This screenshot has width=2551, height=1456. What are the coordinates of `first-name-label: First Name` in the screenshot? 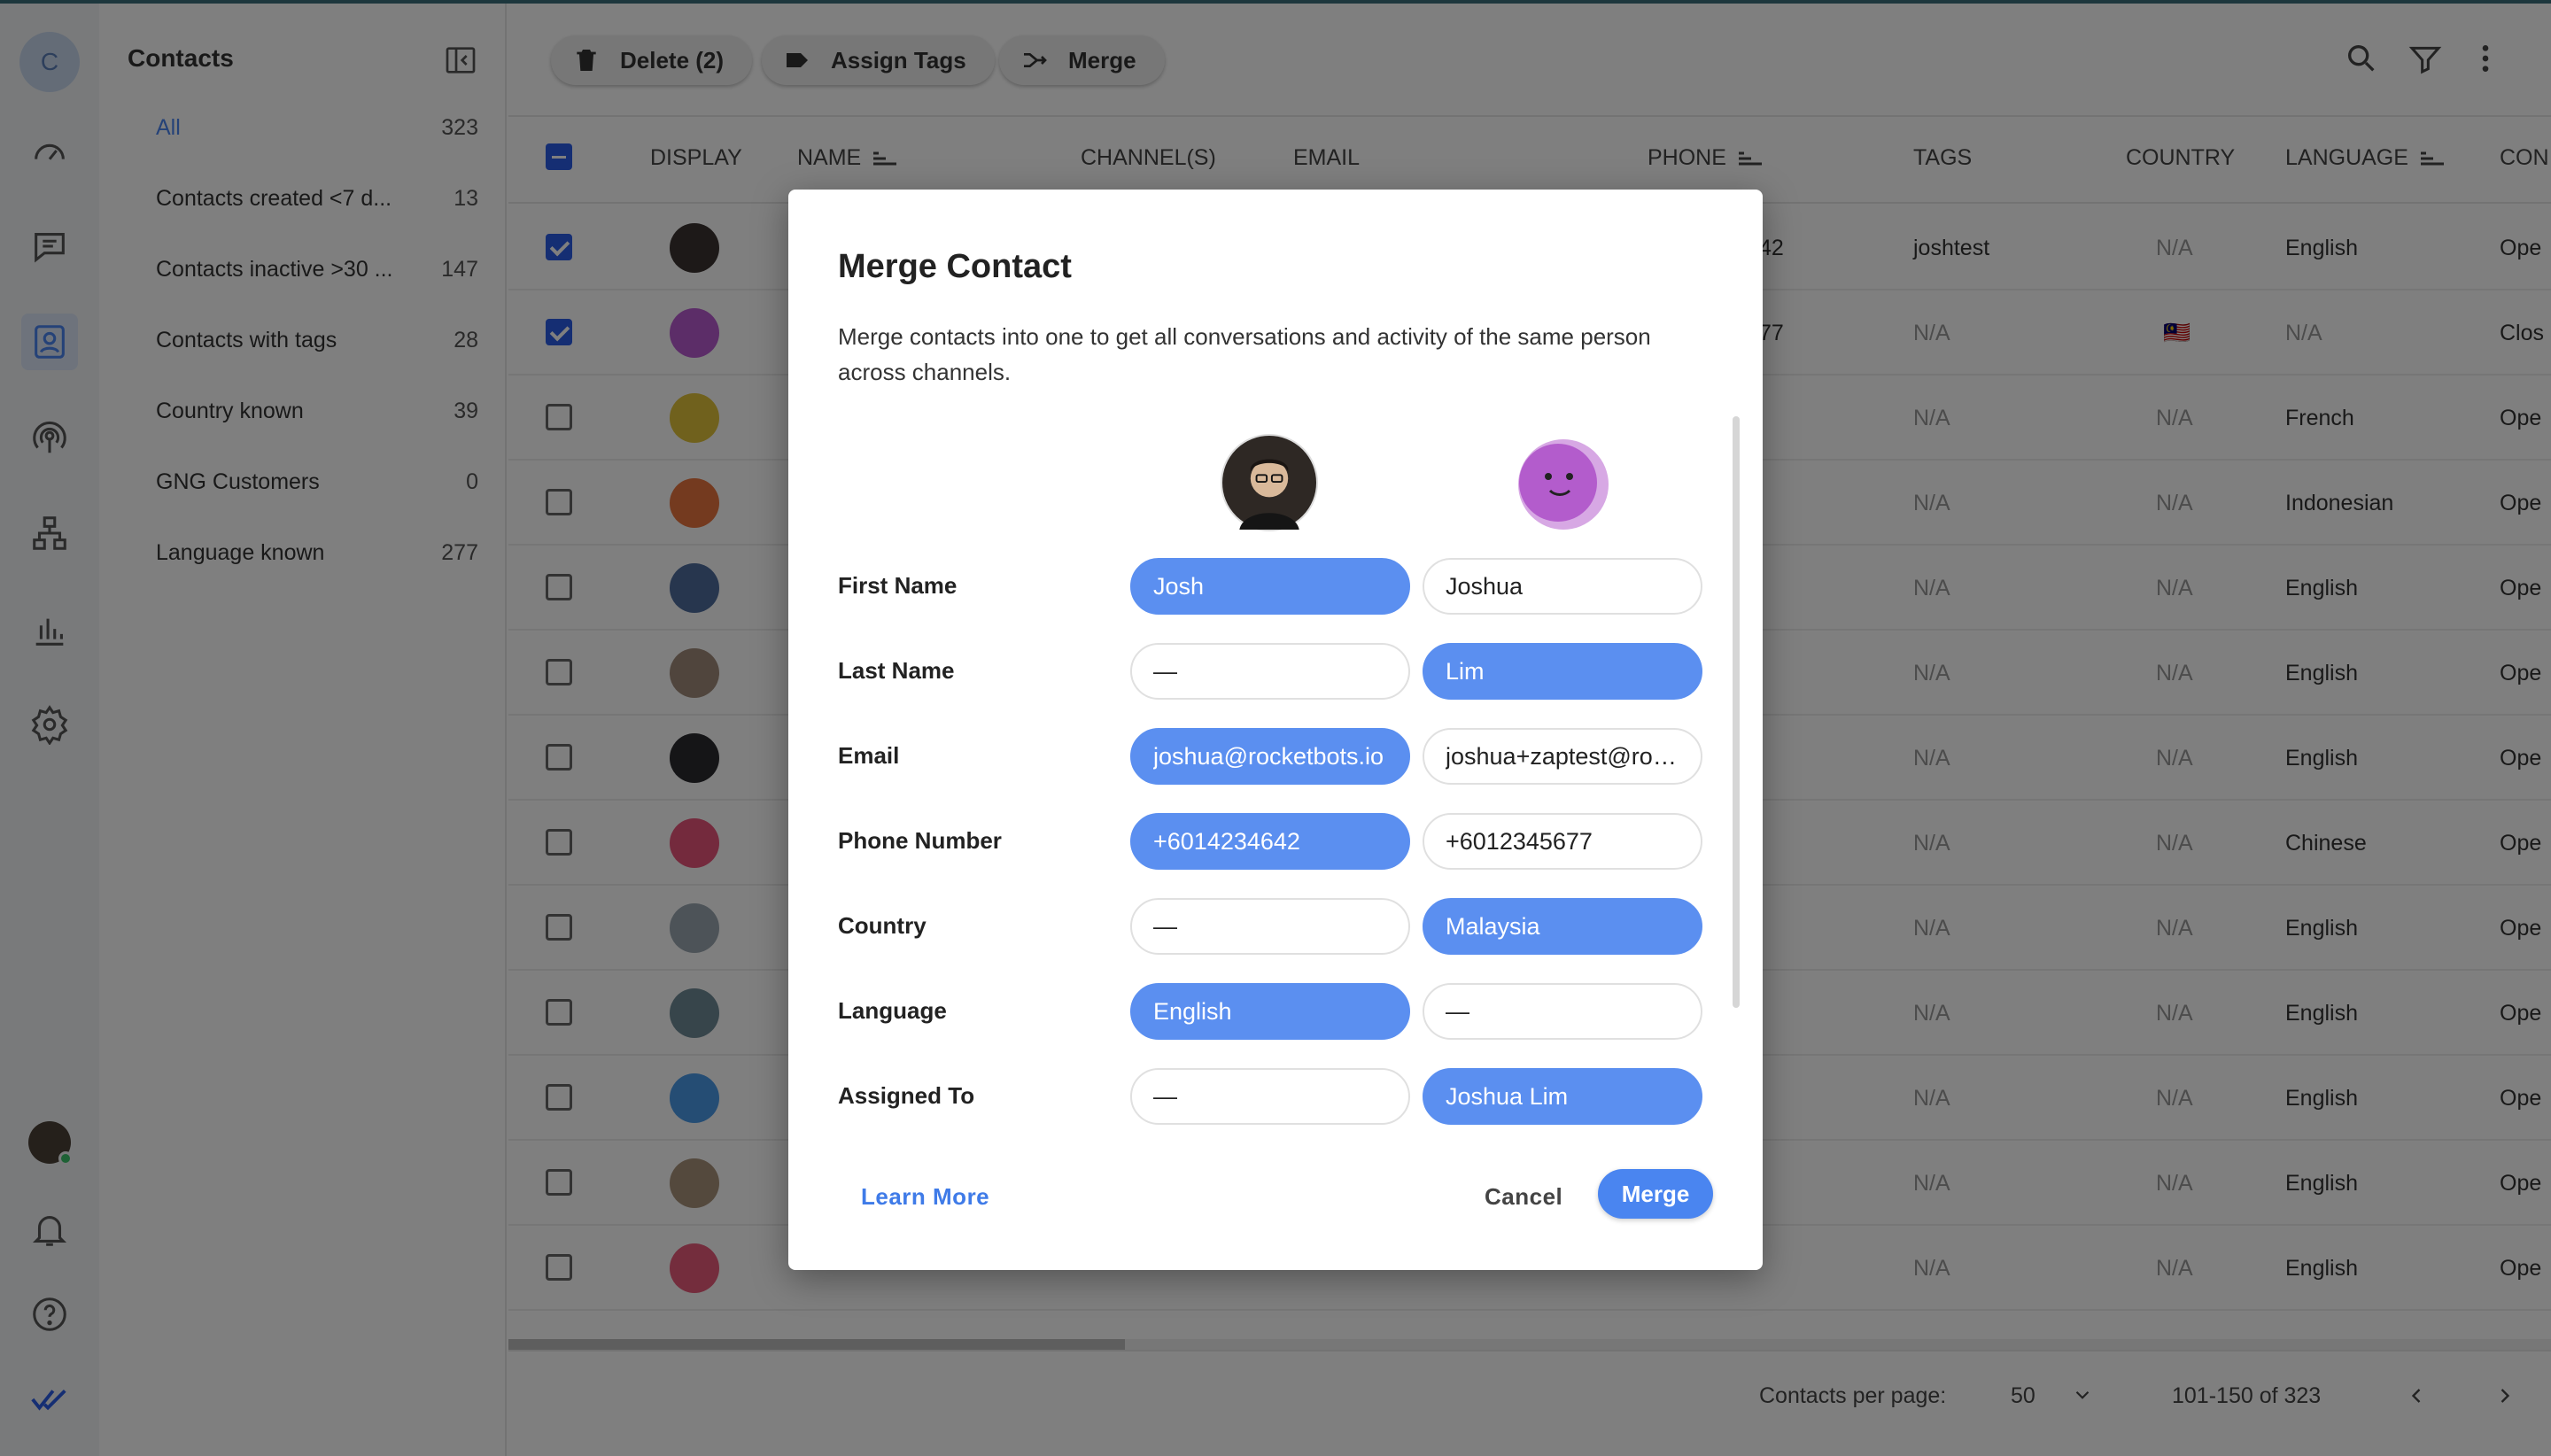 It's located at (898, 585).